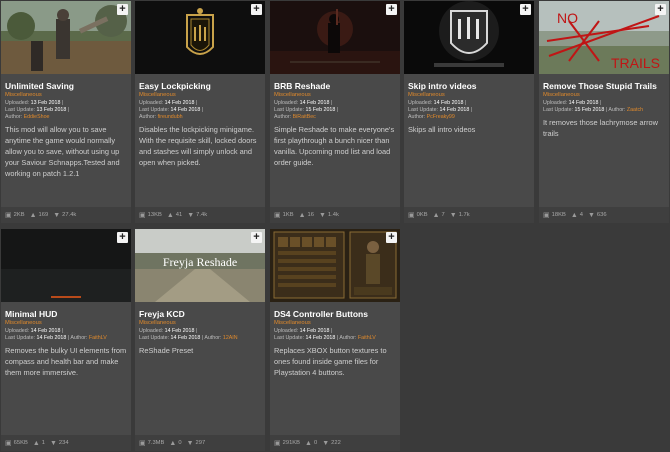 The width and height of the screenshot is (670, 452). What do you see at coordinates (635, 63) in the screenshot?
I see `thumb-text-trails: TRAILS` at bounding box center [635, 63].